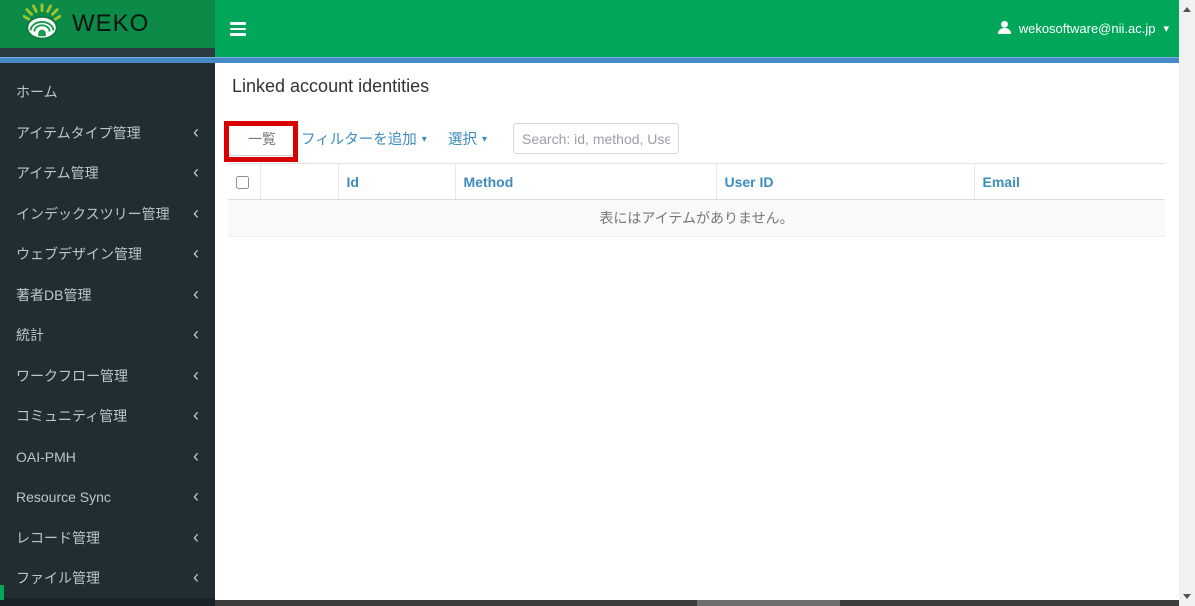 Image resolution: width=1195 pixels, height=606 pixels. I want to click on sidebar-item-workflow-mgmt: ワークフロー管理 ‹, so click(107, 376).